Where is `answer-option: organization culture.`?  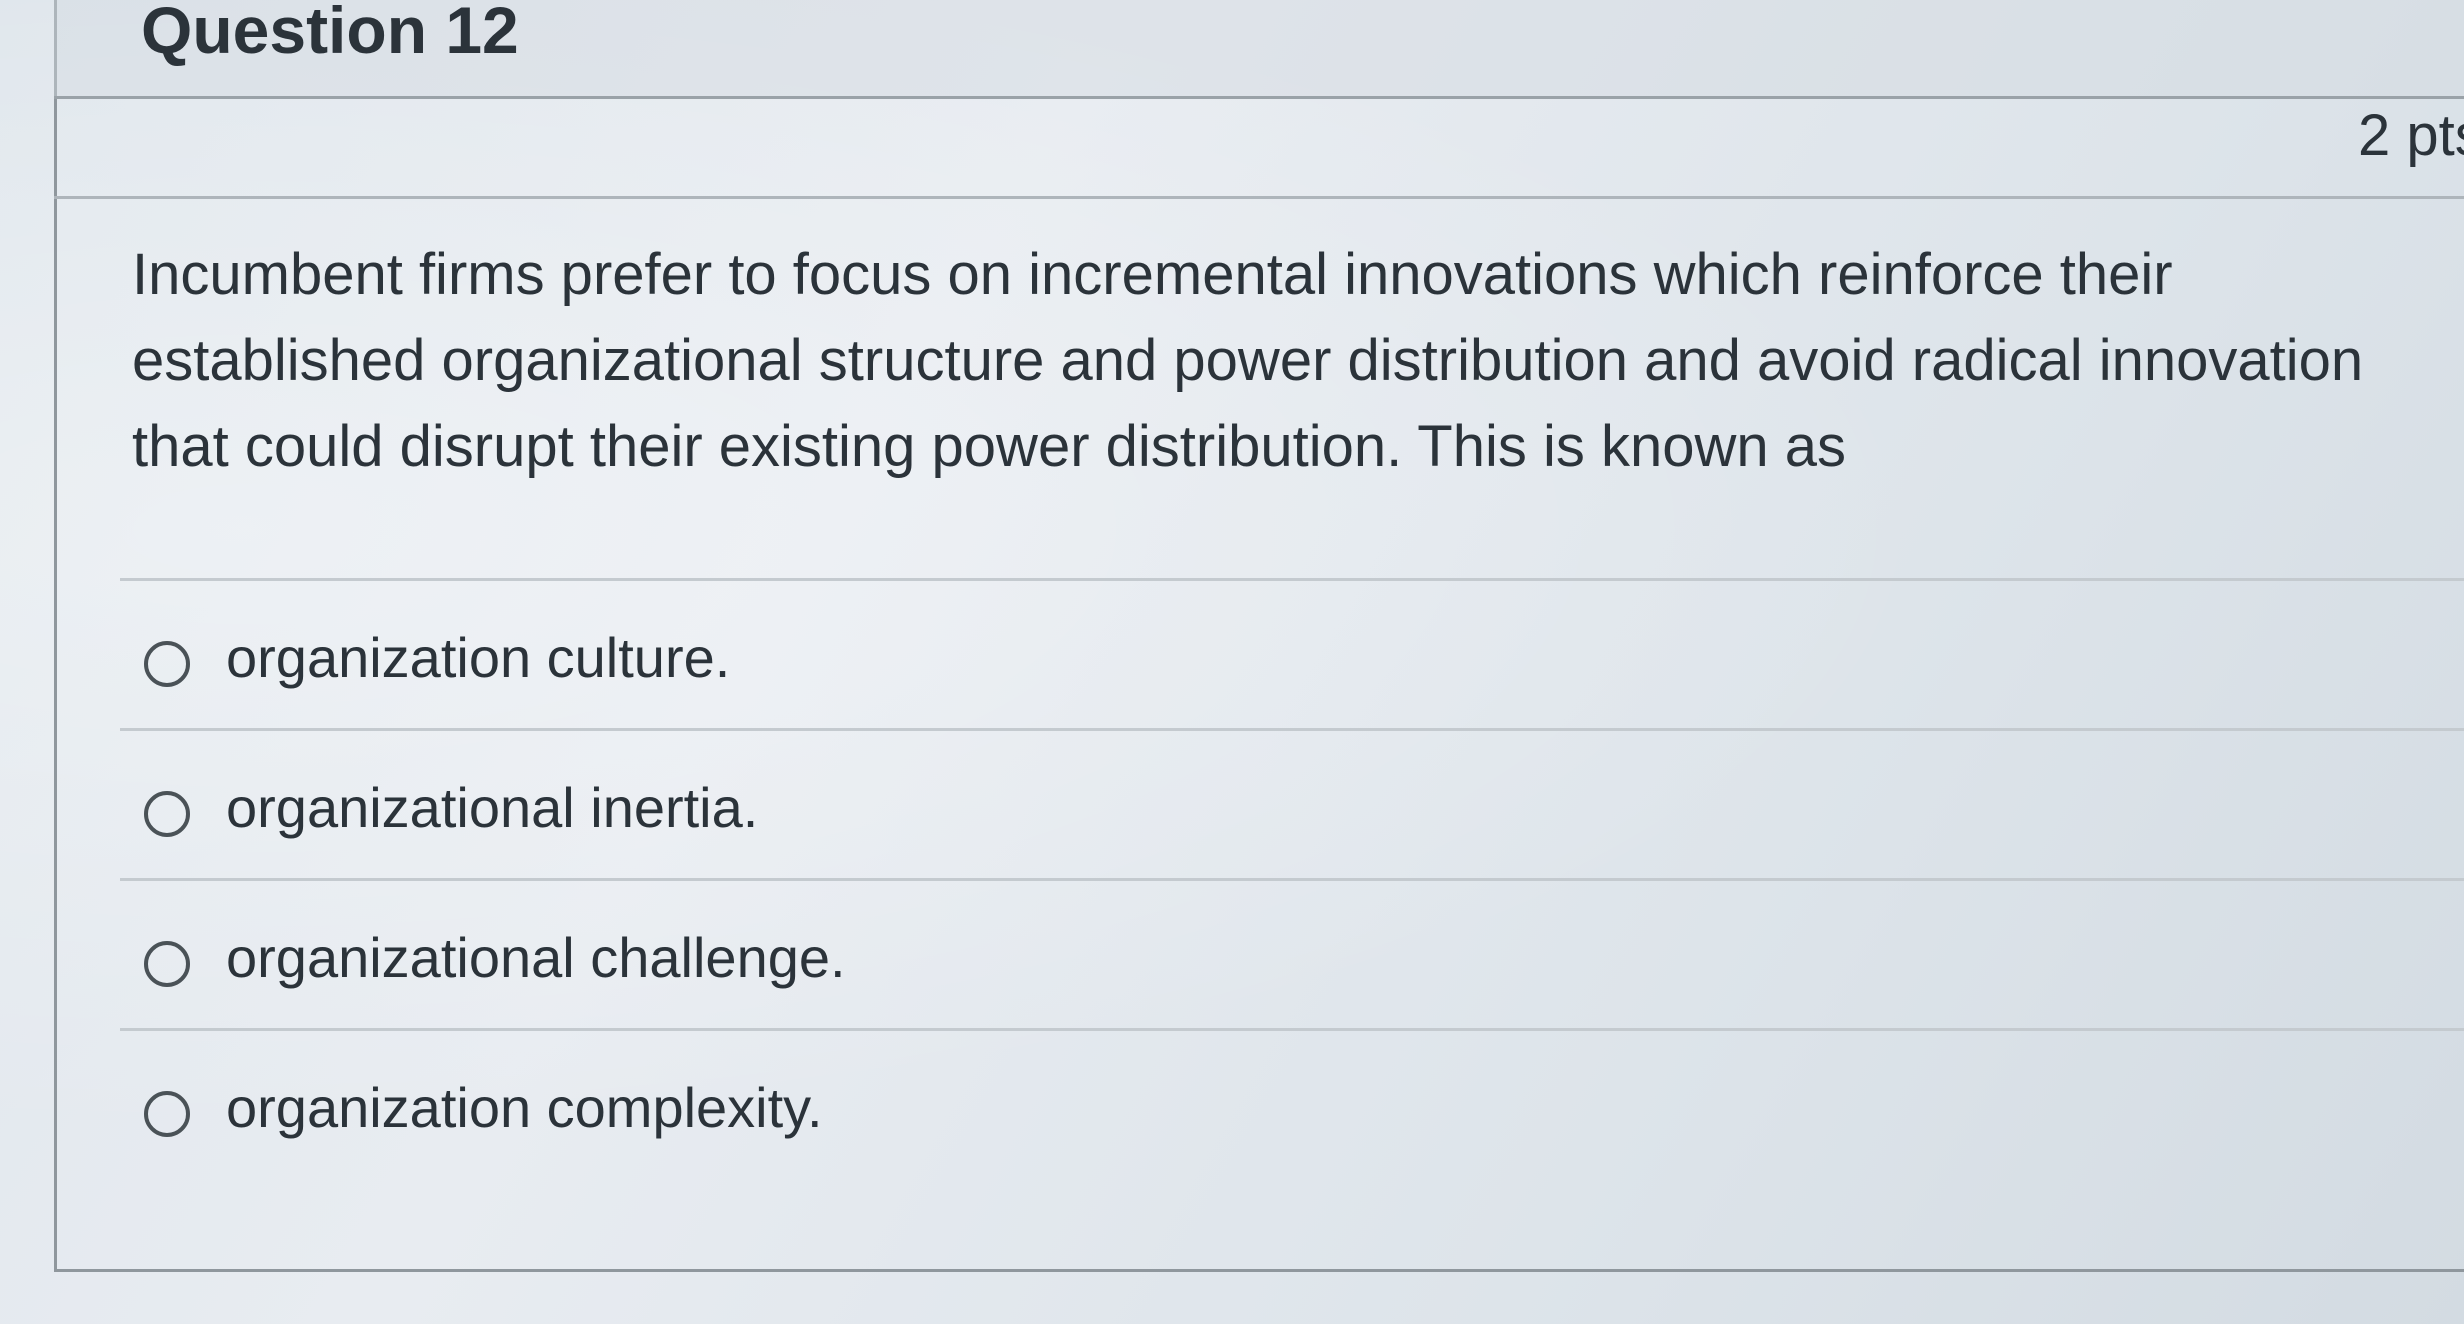
answer-option: organization culture. is located at coordinates (1292, 653).